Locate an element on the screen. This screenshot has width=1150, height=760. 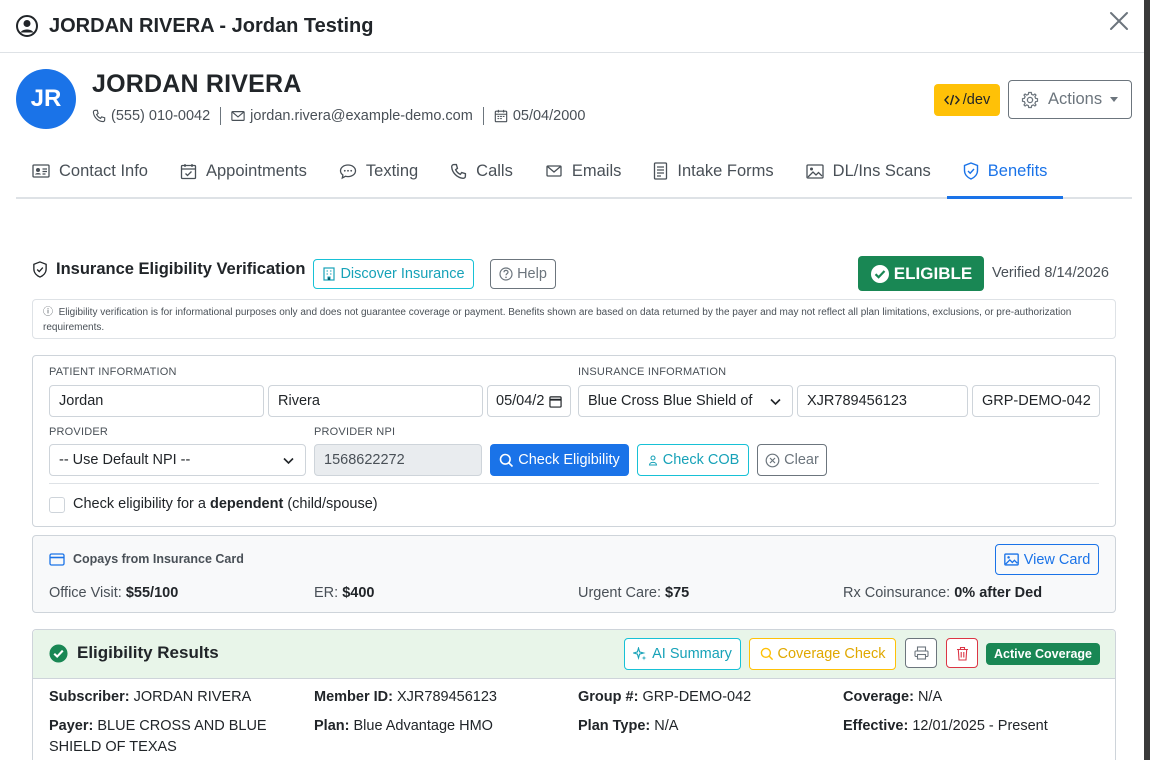
dob-date-input: 05/04/2 is located at coordinates (529, 401).